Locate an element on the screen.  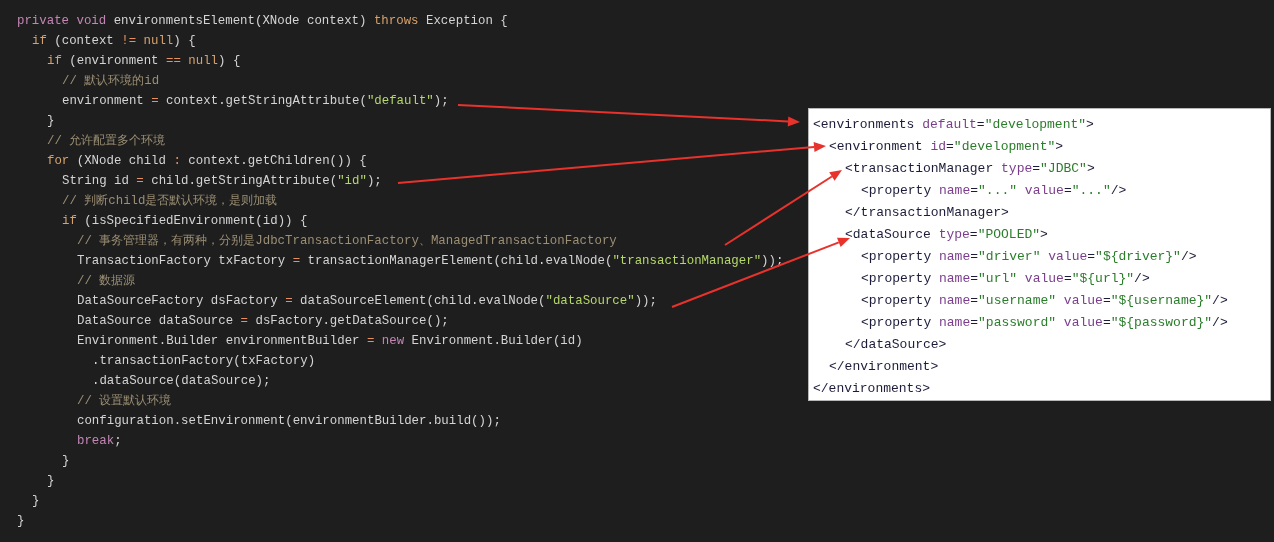
code-line: // 默认环境的id is located at coordinates (111, 81).